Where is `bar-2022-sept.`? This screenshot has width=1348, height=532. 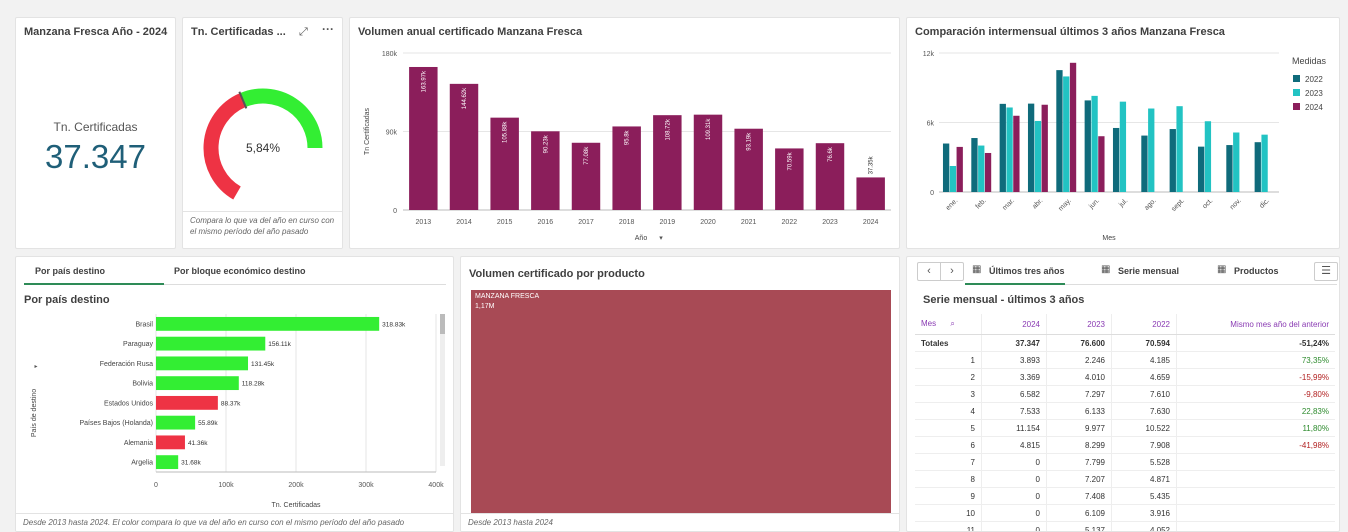 bar-2022-sept. is located at coordinates (1172, 160).